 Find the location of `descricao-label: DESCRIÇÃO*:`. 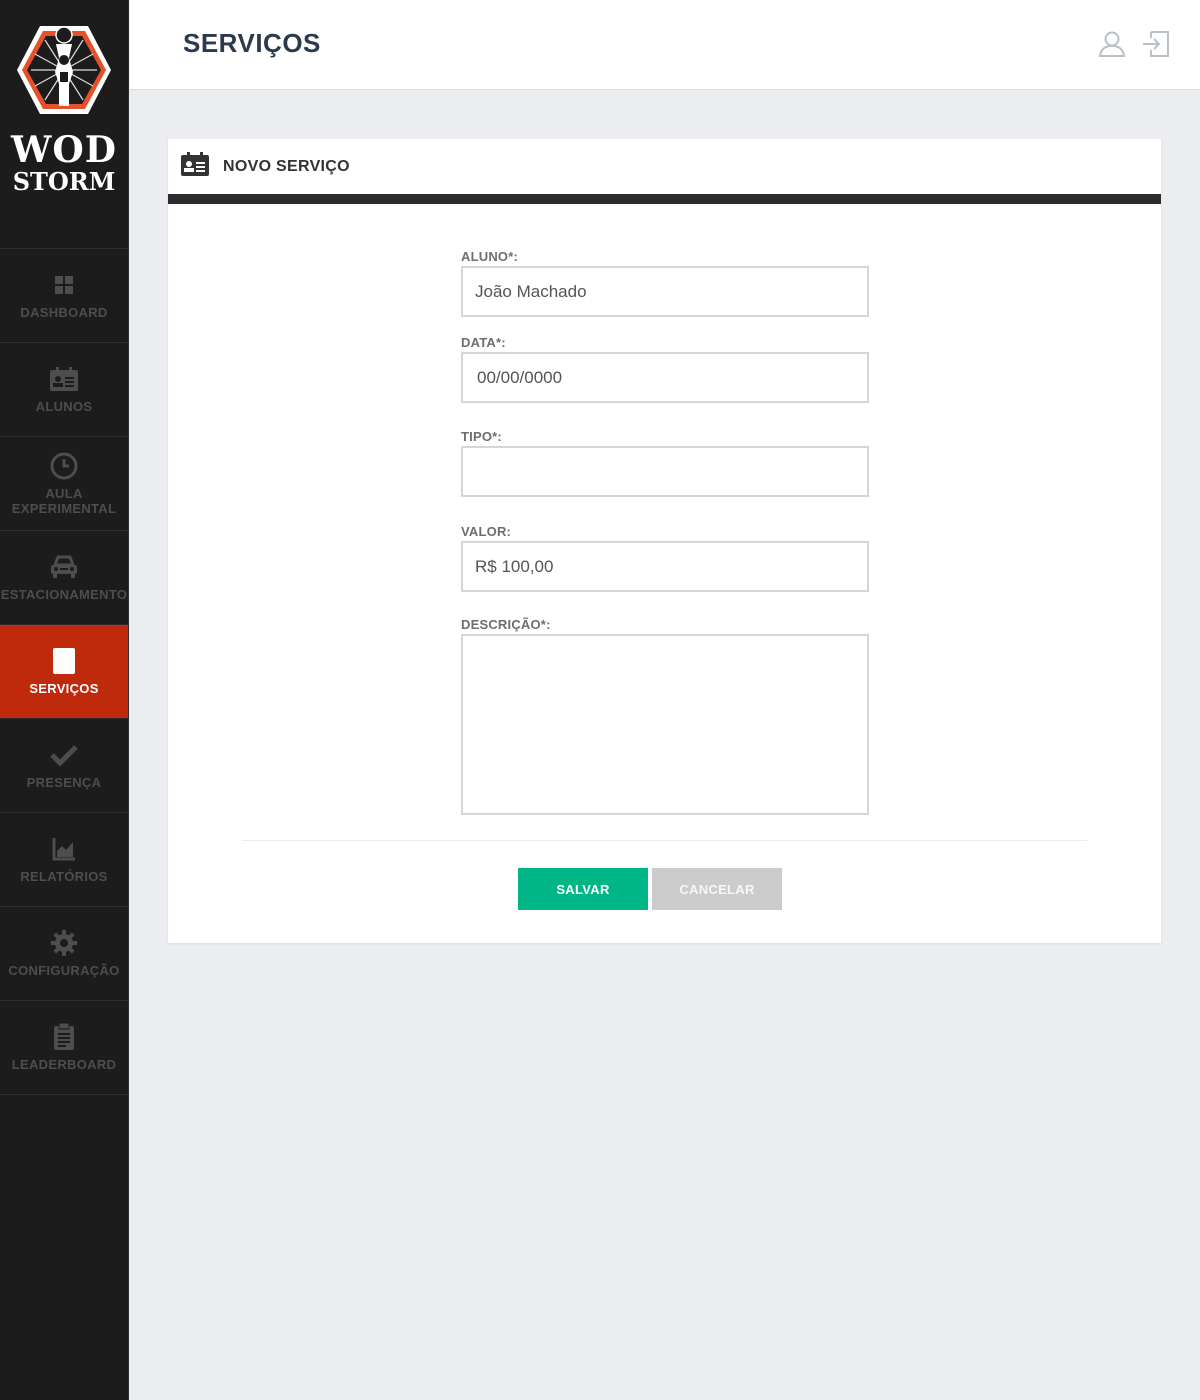

descricao-label: DESCRIÇÃO*: is located at coordinates (506, 624).